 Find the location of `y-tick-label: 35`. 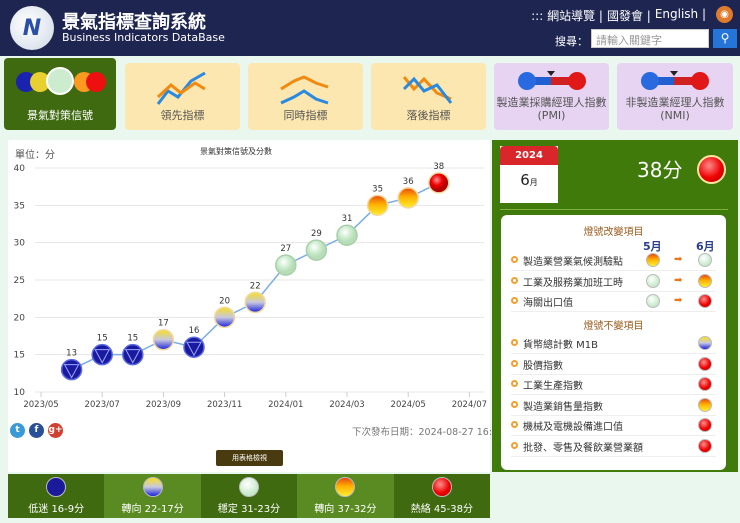

y-tick-label: 35 is located at coordinates (19, 206).